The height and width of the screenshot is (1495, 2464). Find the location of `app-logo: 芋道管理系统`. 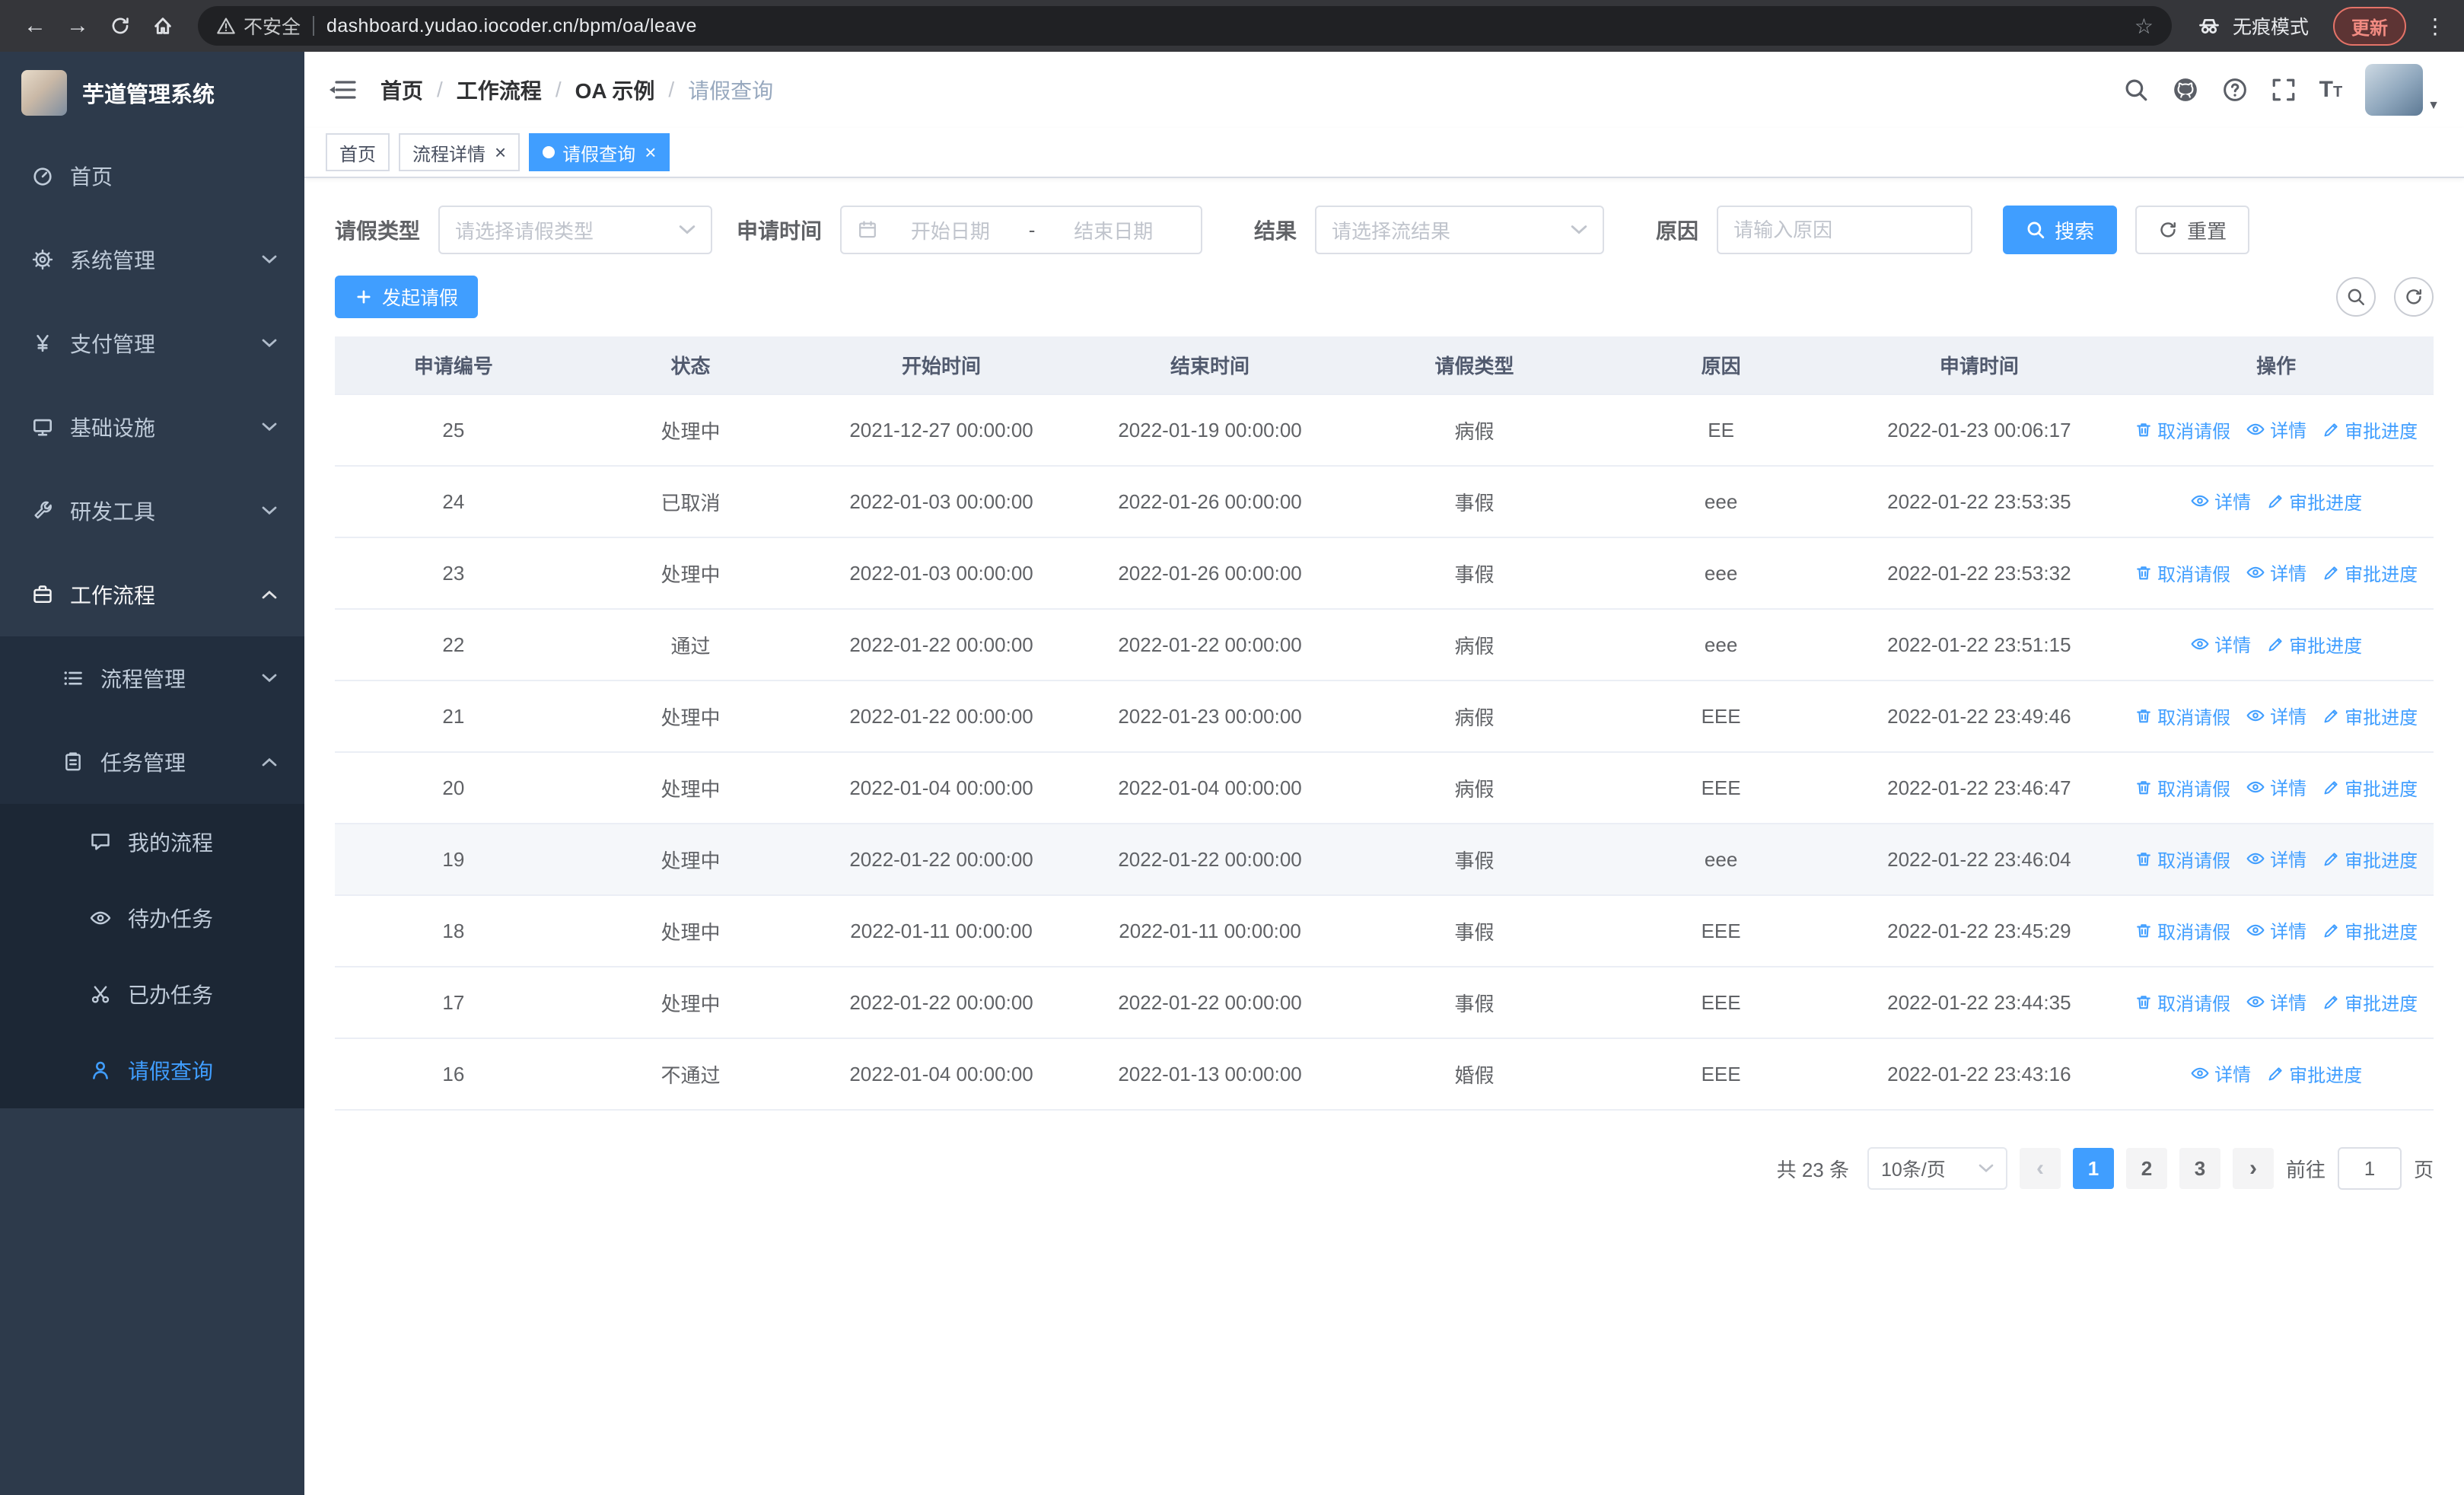

app-logo: 芋道管理系统 is located at coordinates (152, 93).